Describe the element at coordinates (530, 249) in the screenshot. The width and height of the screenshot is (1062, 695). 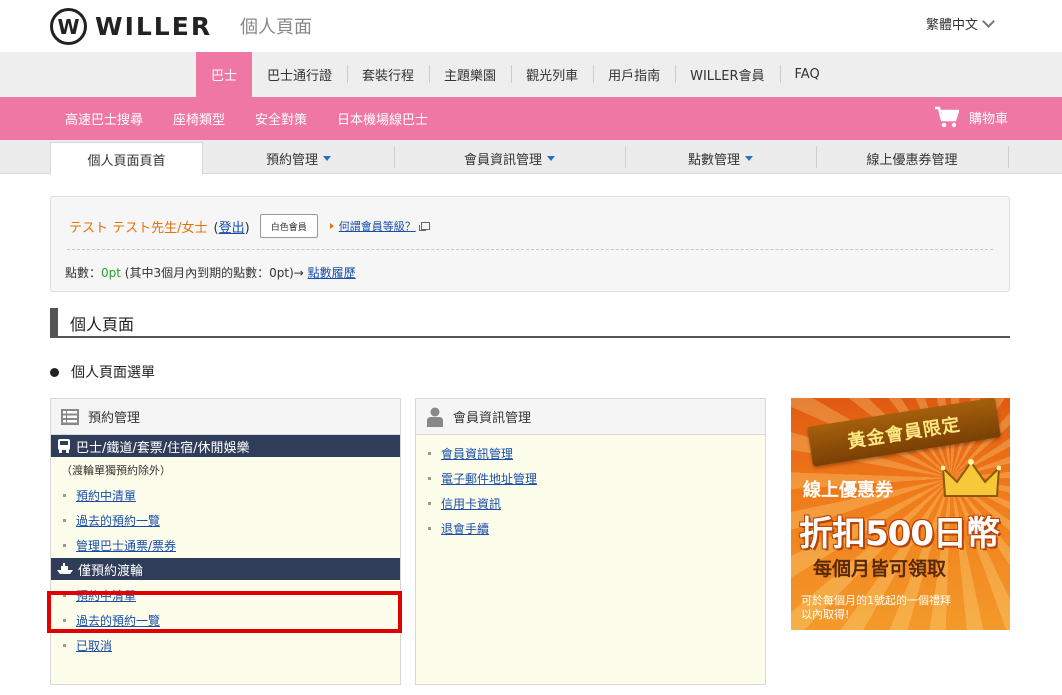
I see `divider` at that location.